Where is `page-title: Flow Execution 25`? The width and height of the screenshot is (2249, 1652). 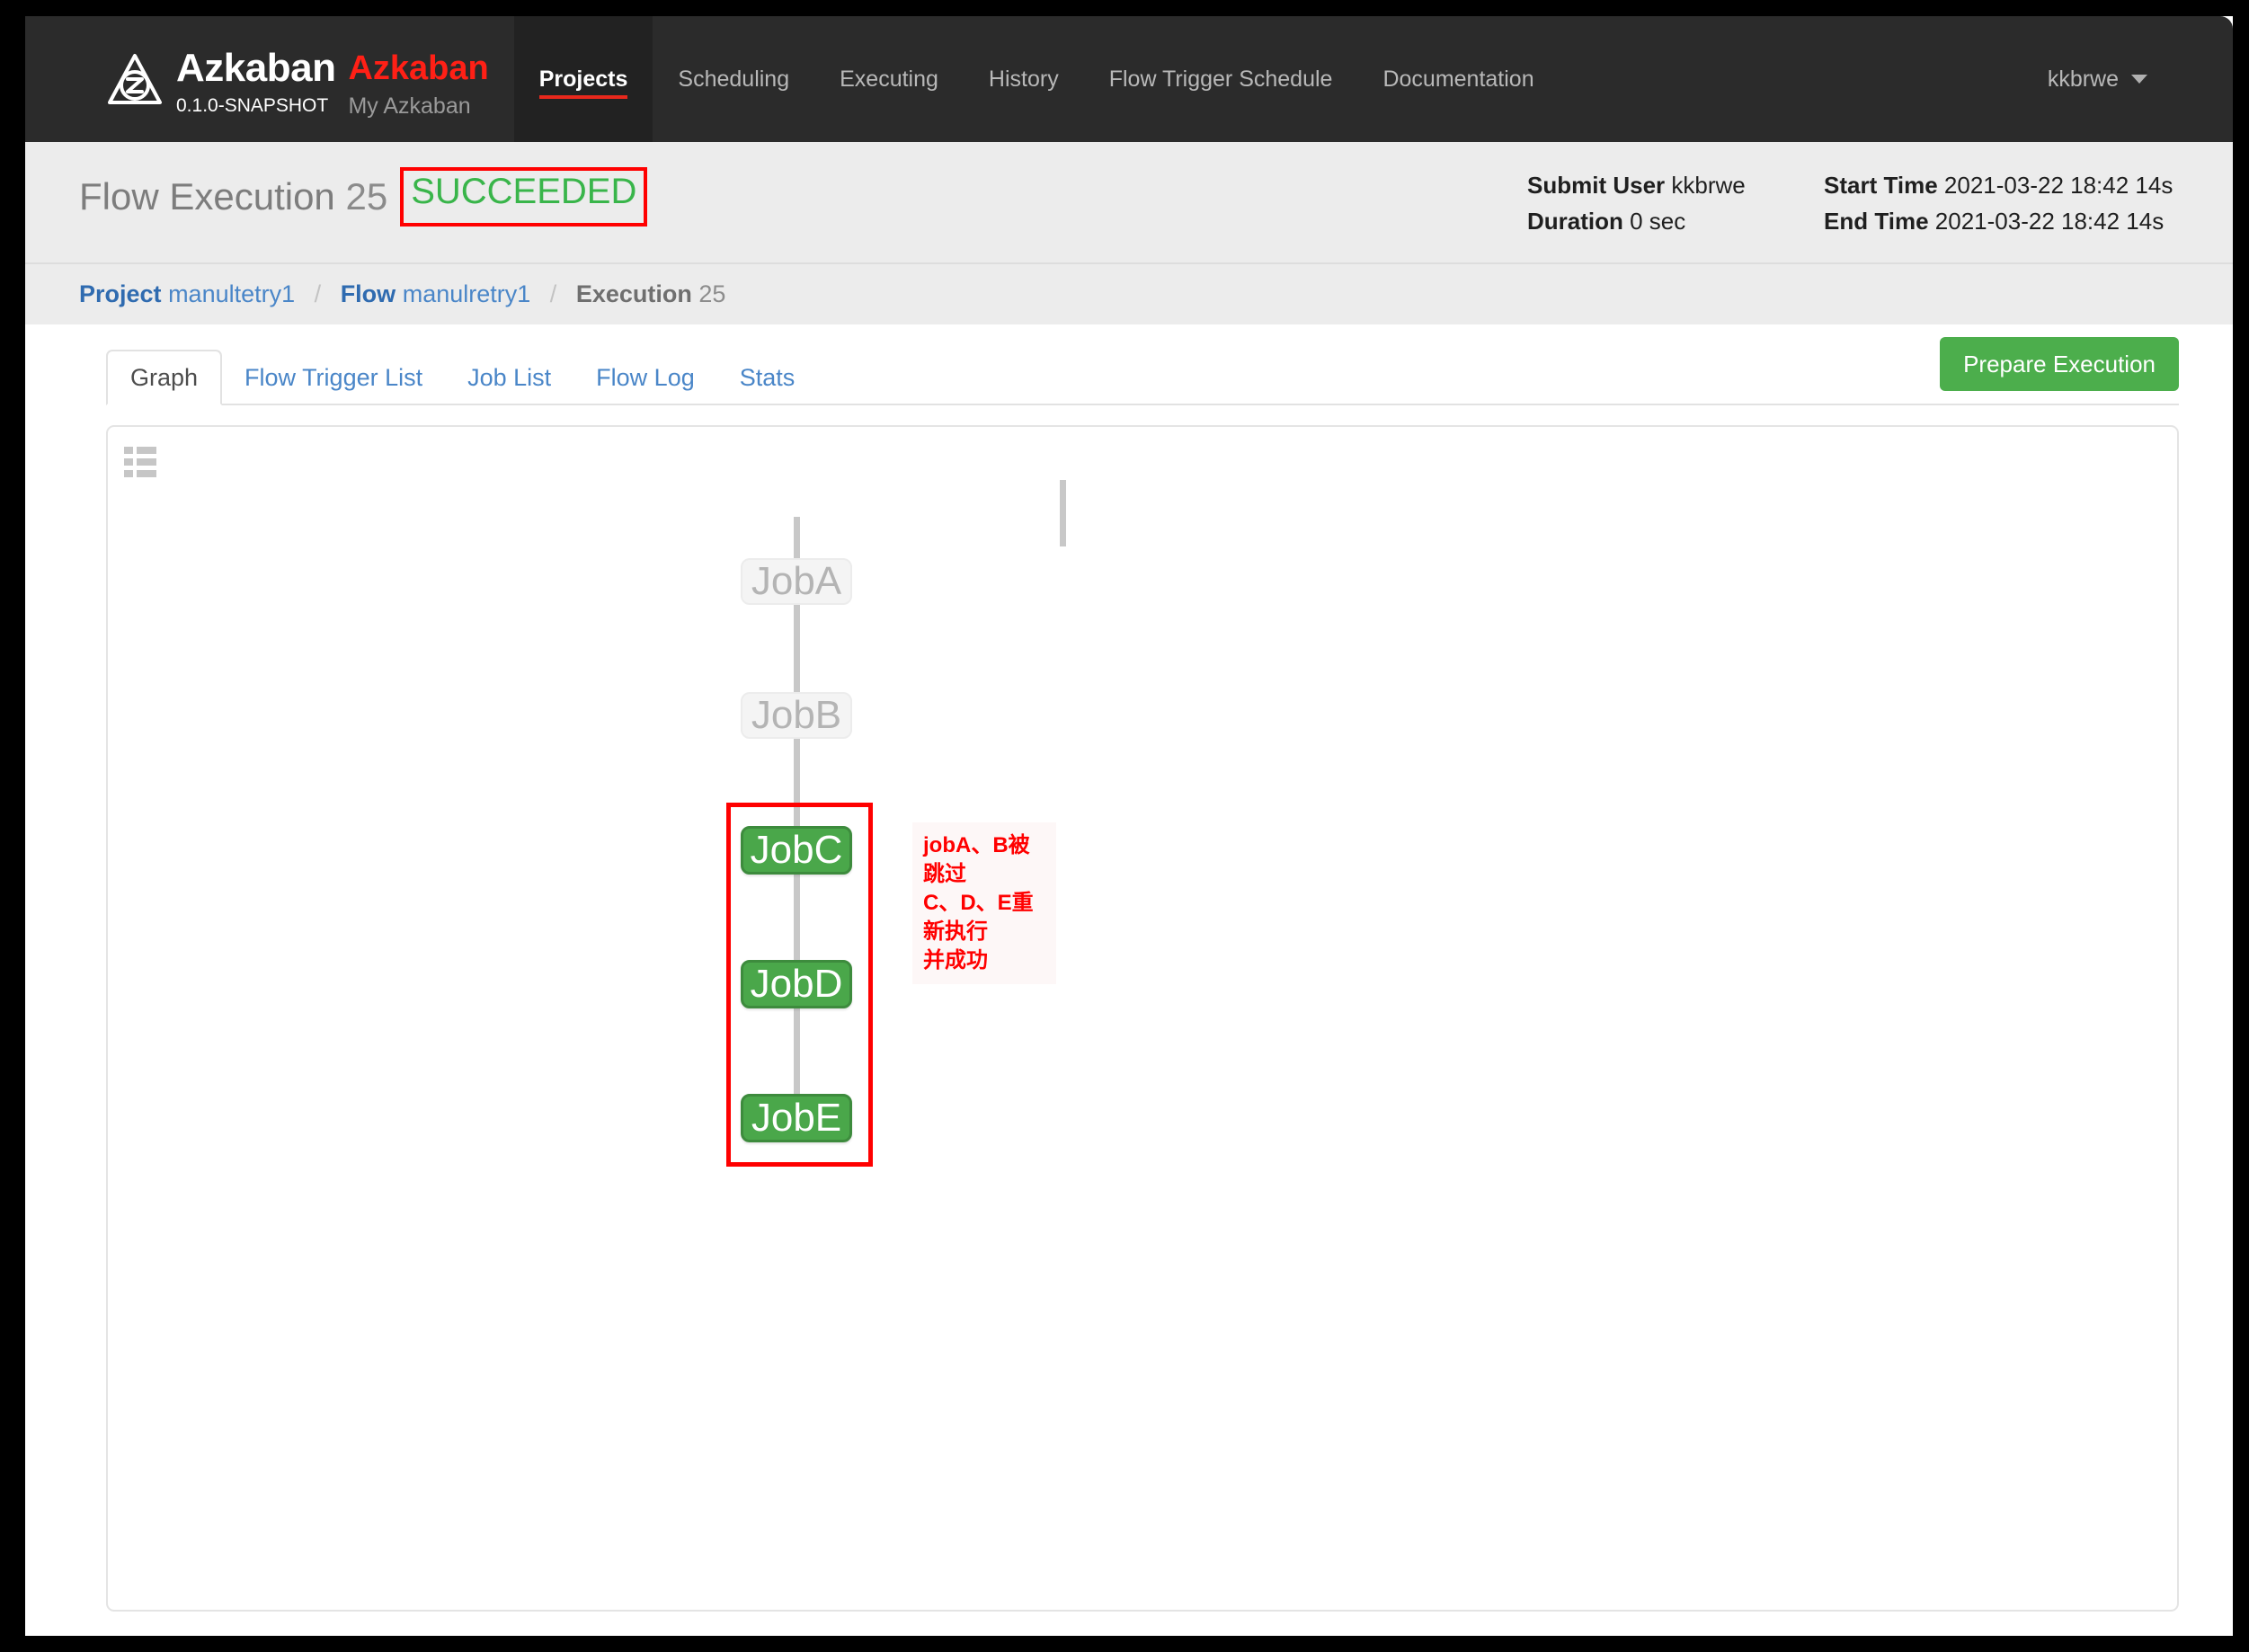 page-title: Flow Execution 25 is located at coordinates (233, 196).